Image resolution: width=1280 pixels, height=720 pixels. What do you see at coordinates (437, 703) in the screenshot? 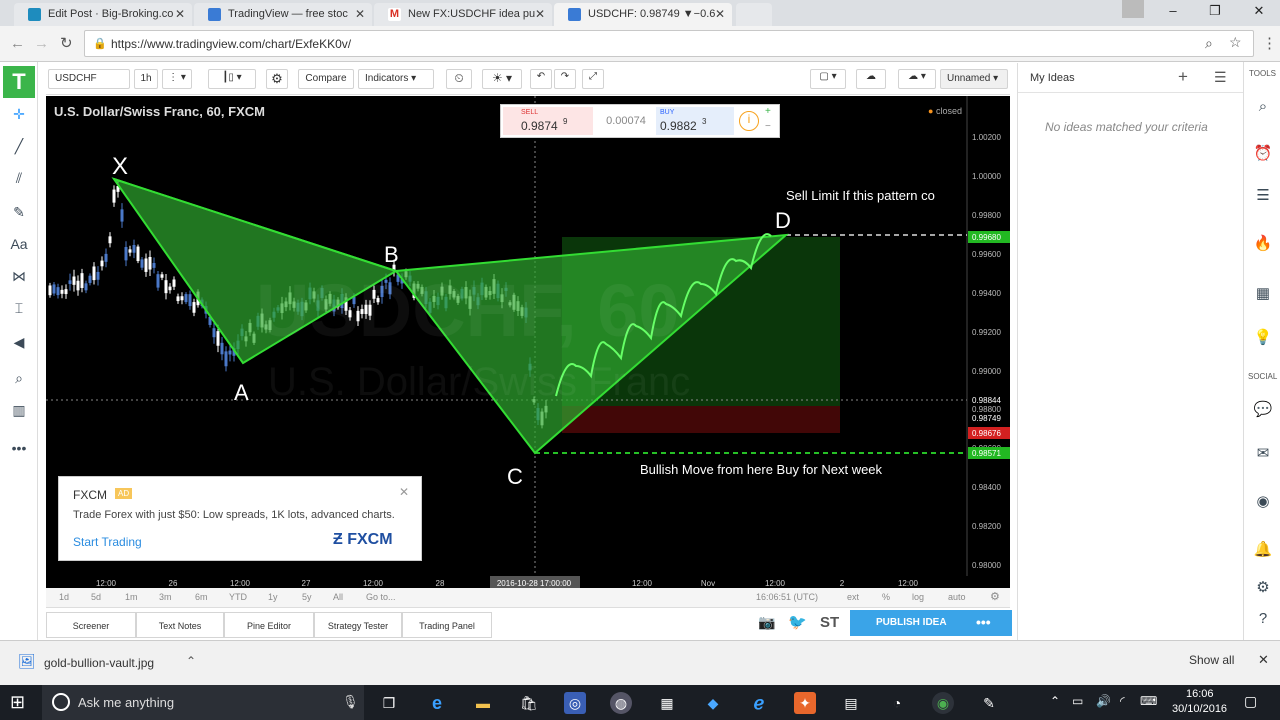
I see `edge-icon: e` at bounding box center [437, 703].